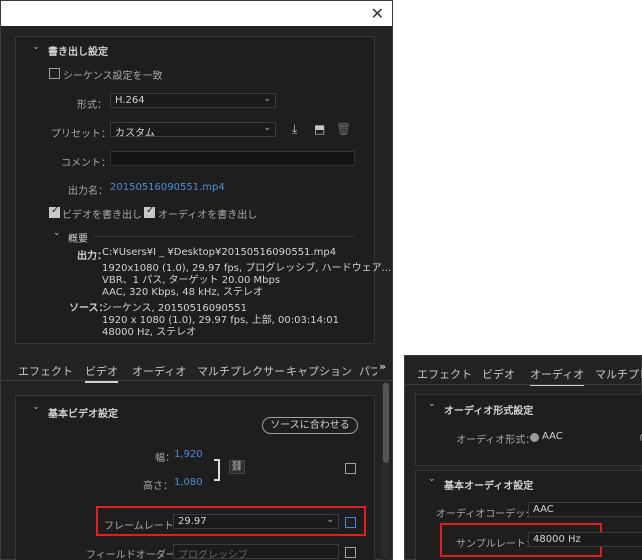  Describe the element at coordinates (149, 211) in the screenshot. I see `export-audio-checkbox` at that location.